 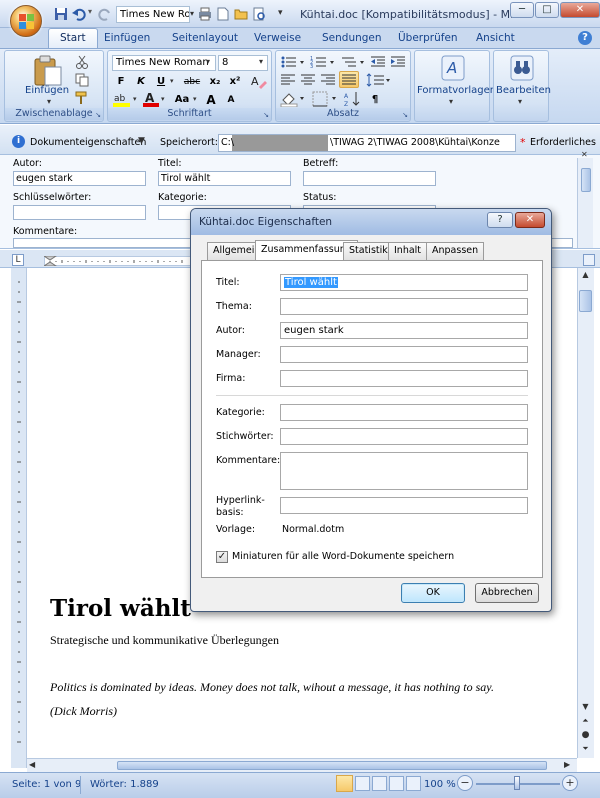 I want to click on format-painter-icon, so click(x=82, y=98).